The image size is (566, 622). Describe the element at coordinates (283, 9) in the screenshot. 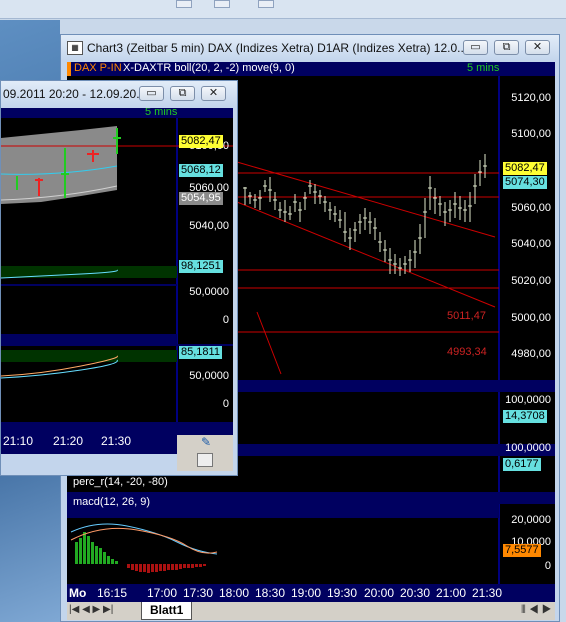

I see `desktop-top-strip` at that location.